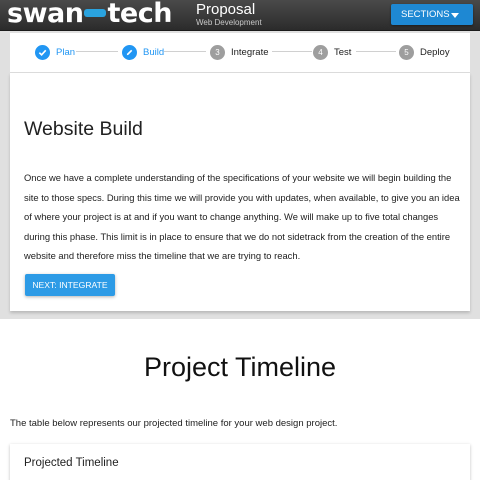 This screenshot has width=480, height=480. What do you see at coordinates (455, 15) in the screenshot?
I see `caret-down-icon` at bounding box center [455, 15].